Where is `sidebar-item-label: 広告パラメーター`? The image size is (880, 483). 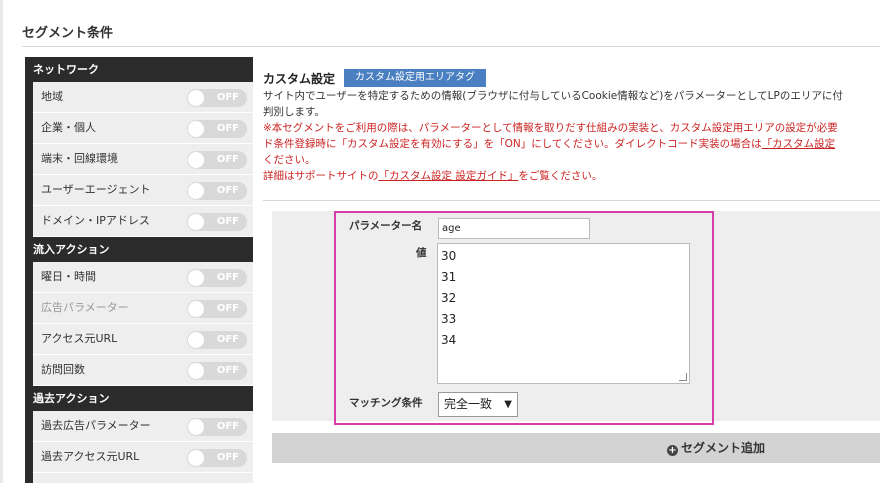
sidebar-item-label: 広告パラメーター is located at coordinates (85, 307).